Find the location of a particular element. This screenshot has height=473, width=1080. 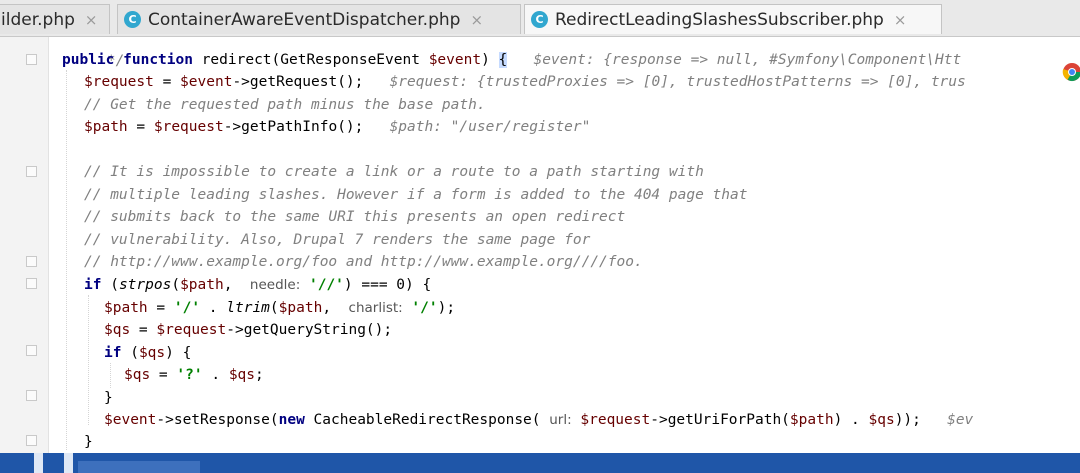

code-line: $qs = $request->getQueryString(); is located at coordinates (248, 330).